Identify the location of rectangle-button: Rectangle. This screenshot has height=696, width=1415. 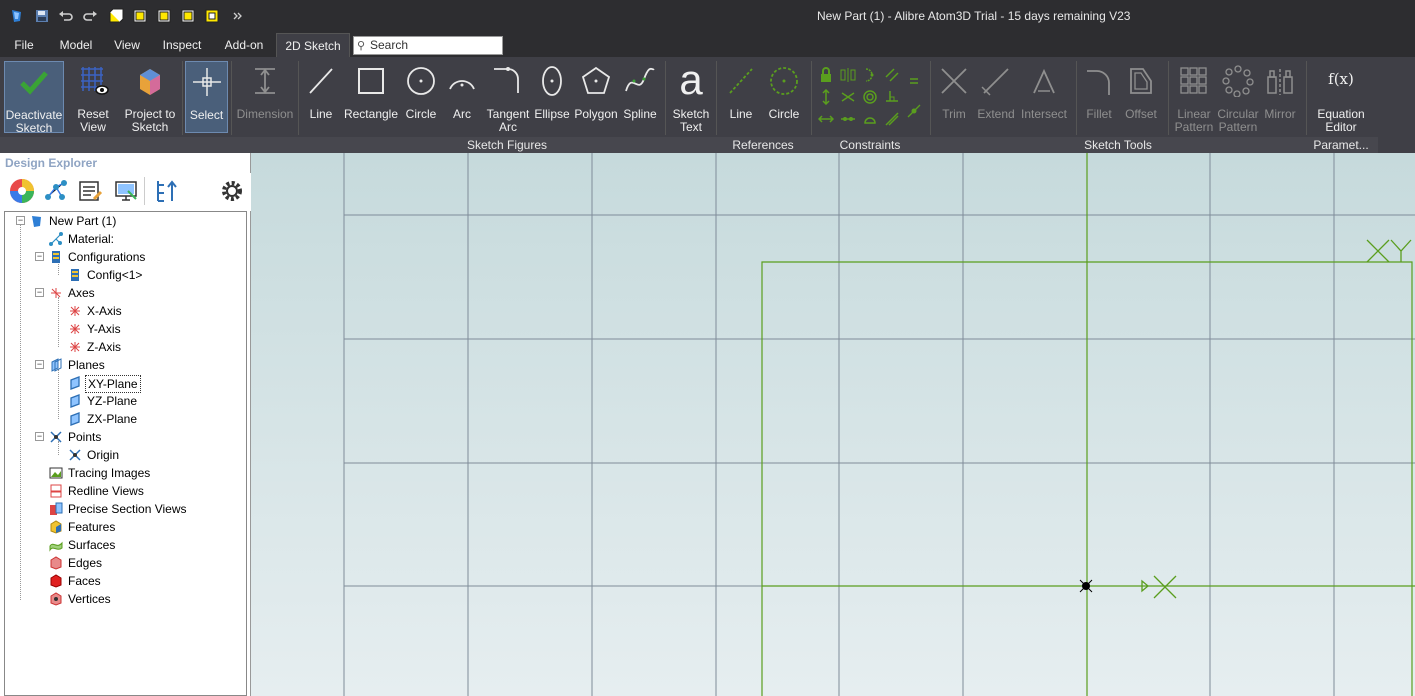
(371, 97).